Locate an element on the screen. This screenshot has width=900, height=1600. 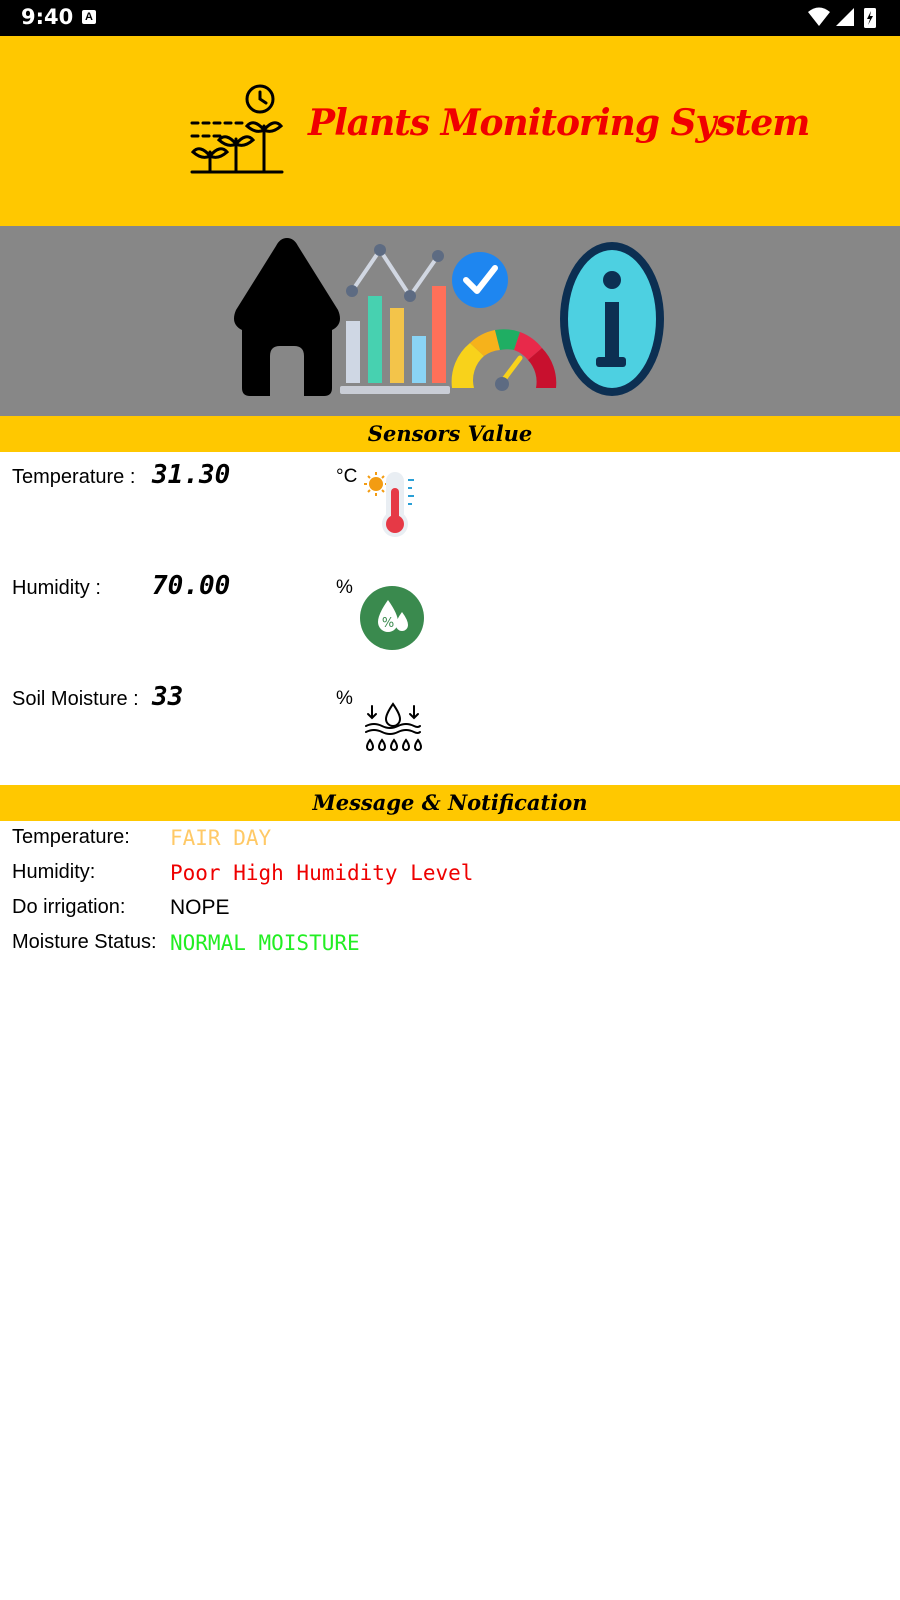
soil-moisture-value: 33 is located at coordinates (168, 697).